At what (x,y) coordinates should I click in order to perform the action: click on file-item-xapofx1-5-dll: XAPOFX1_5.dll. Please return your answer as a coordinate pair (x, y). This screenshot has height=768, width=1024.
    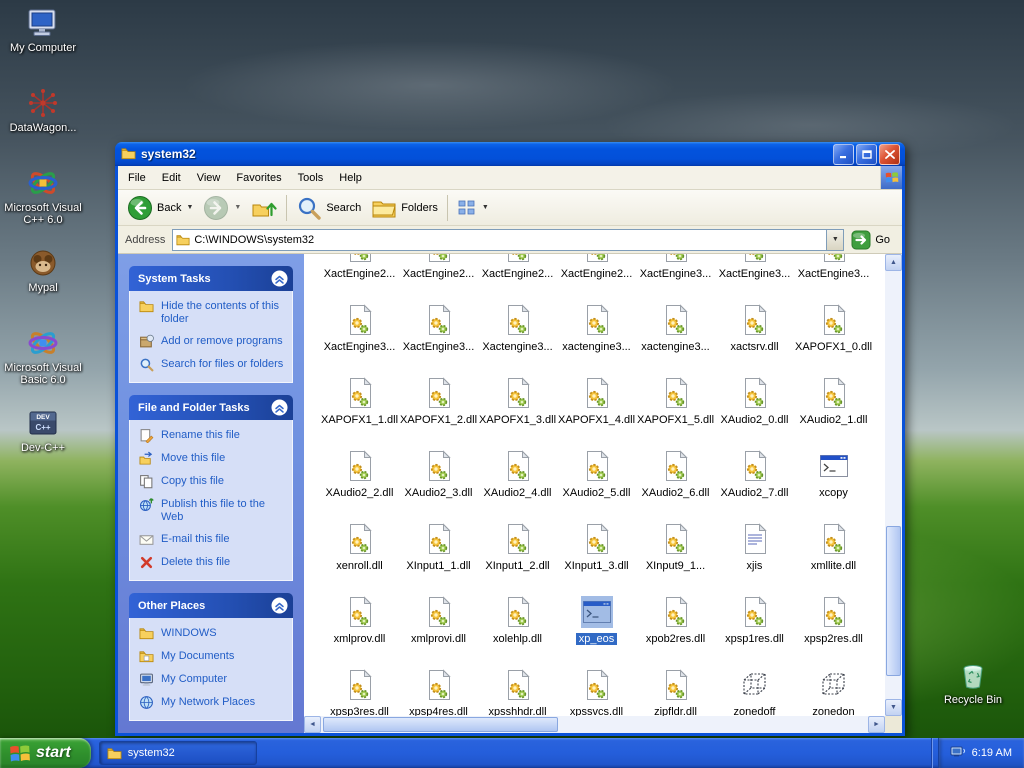
    Looking at the image, I should click on (675, 409).